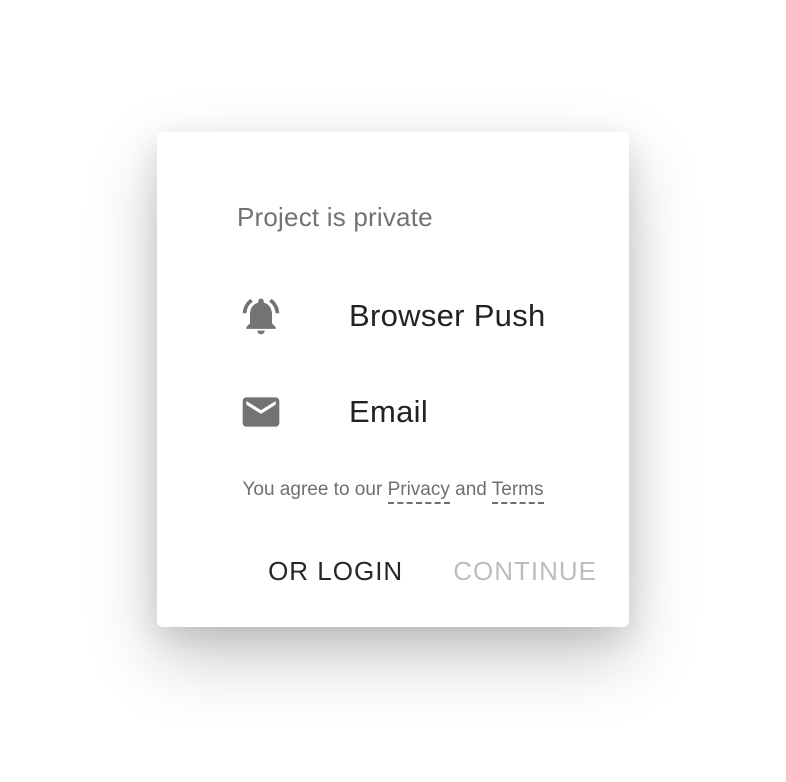 Image resolution: width=786 pixels, height=782 pixels. What do you see at coordinates (525, 571) in the screenshot?
I see `continue-button: CONTINUE` at bounding box center [525, 571].